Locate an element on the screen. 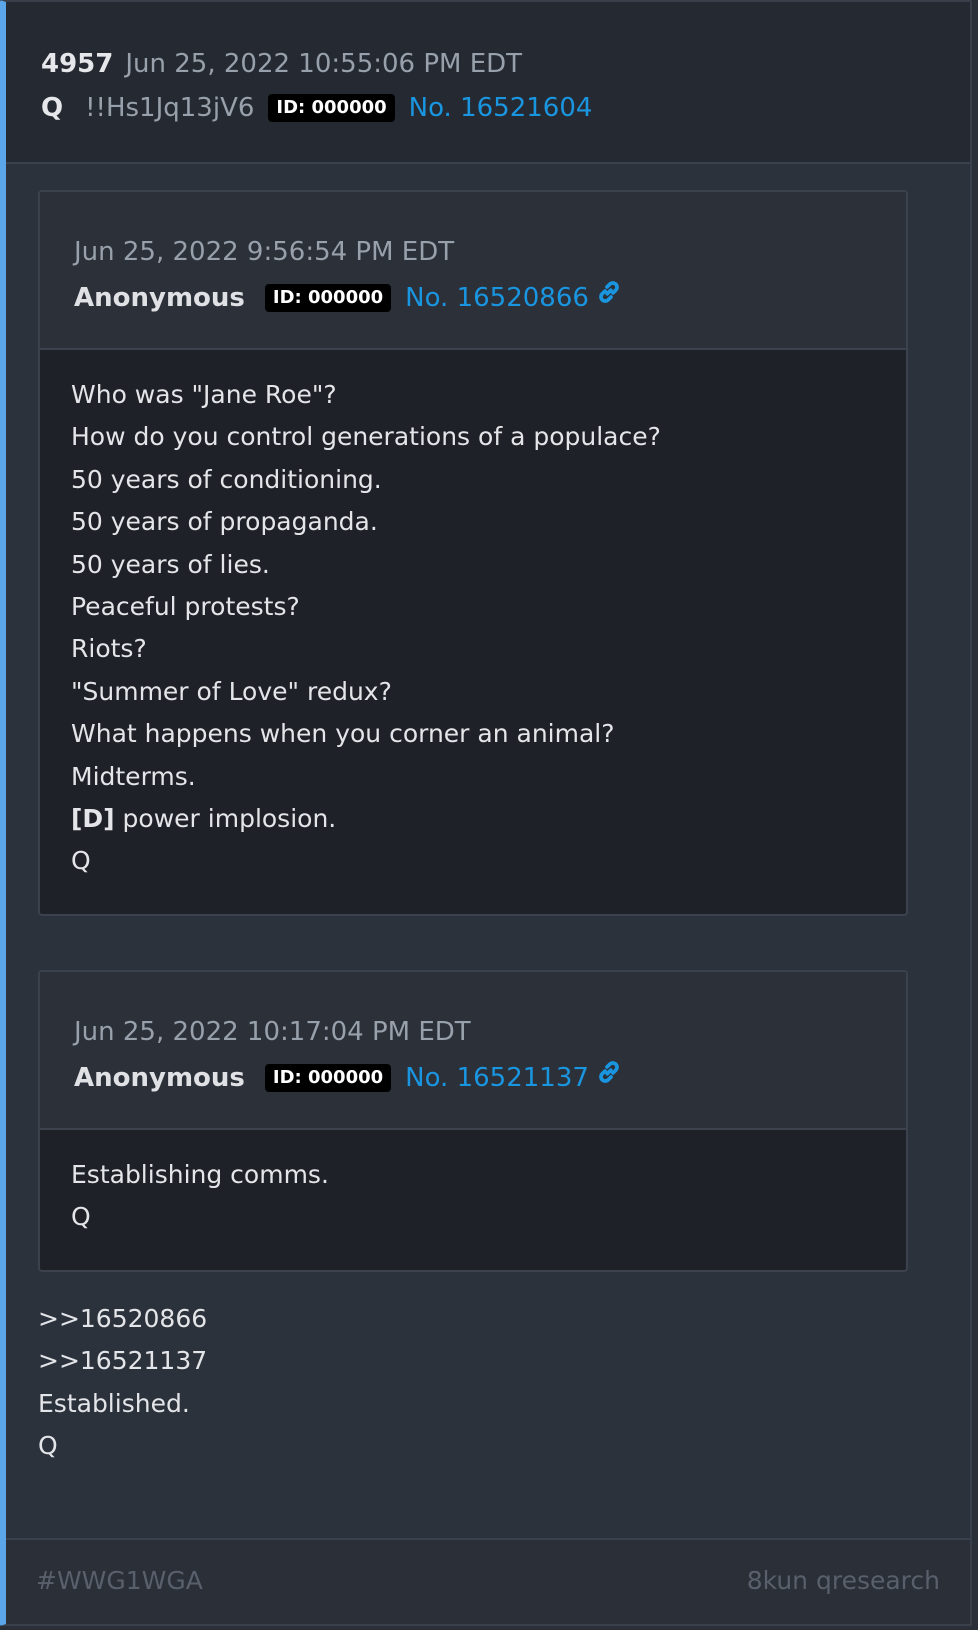 The width and height of the screenshot is (978, 1630). quoted-post-timestamp: Jun 25, 2022 10:17:04 PM EDT is located at coordinates (272, 1032).